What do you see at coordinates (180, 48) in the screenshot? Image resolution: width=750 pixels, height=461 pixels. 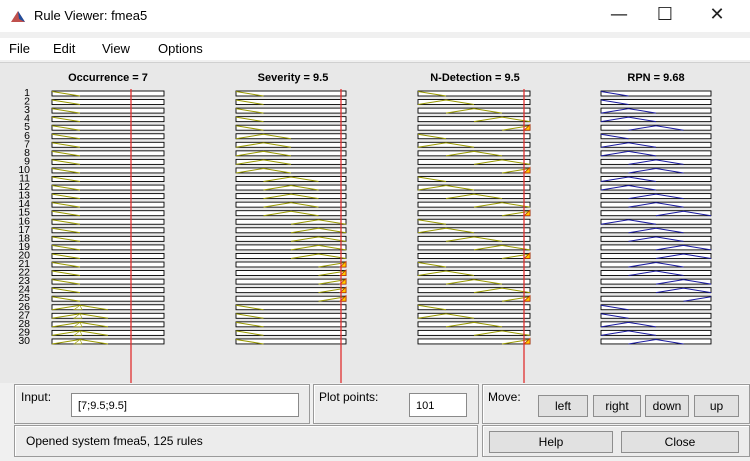 I see `menu-options: Options` at bounding box center [180, 48].